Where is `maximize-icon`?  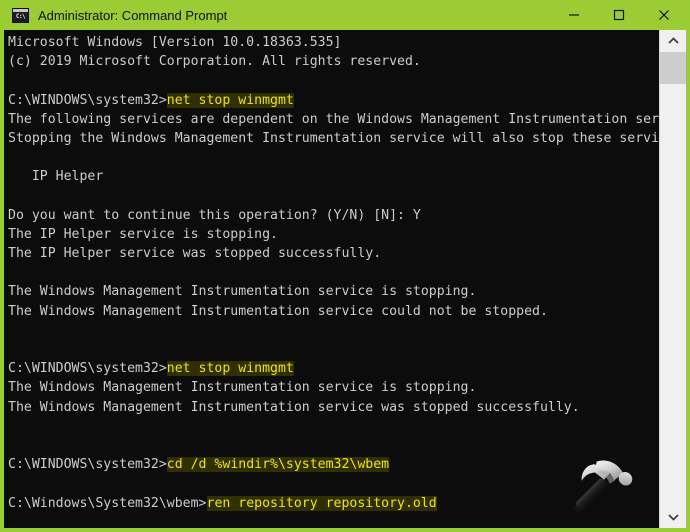
maximize-icon is located at coordinates (618, 15).